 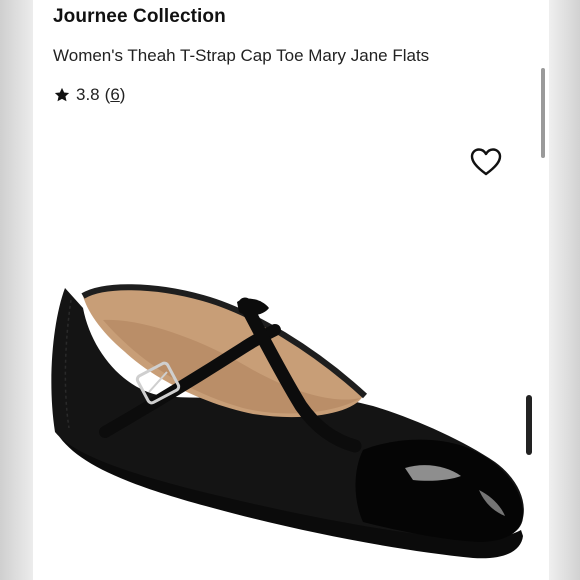 What do you see at coordinates (253, 307) in the screenshot?
I see `t-strap-loop` at bounding box center [253, 307].